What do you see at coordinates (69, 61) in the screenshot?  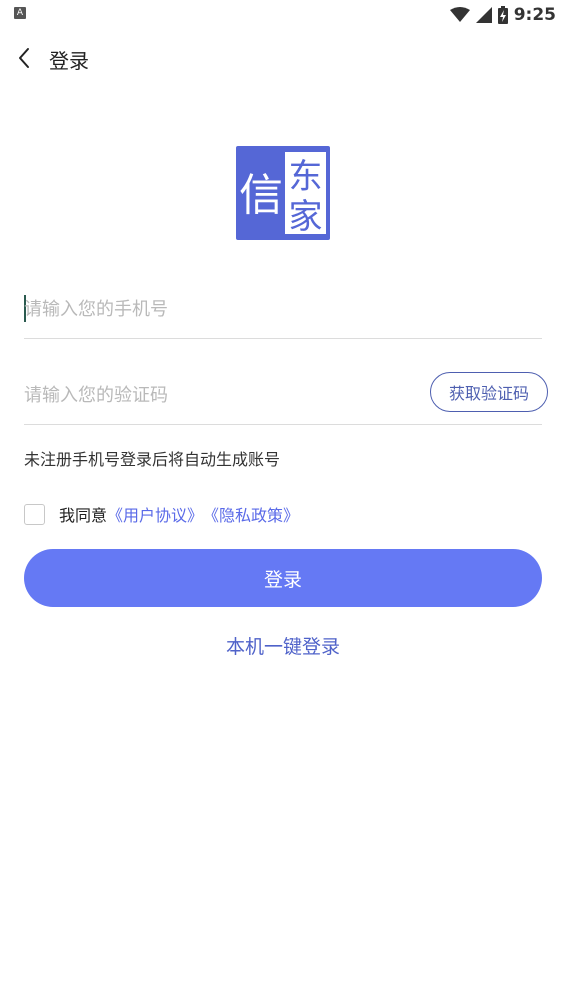 I see `page-title: 登录` at bounding box center [69, 61].